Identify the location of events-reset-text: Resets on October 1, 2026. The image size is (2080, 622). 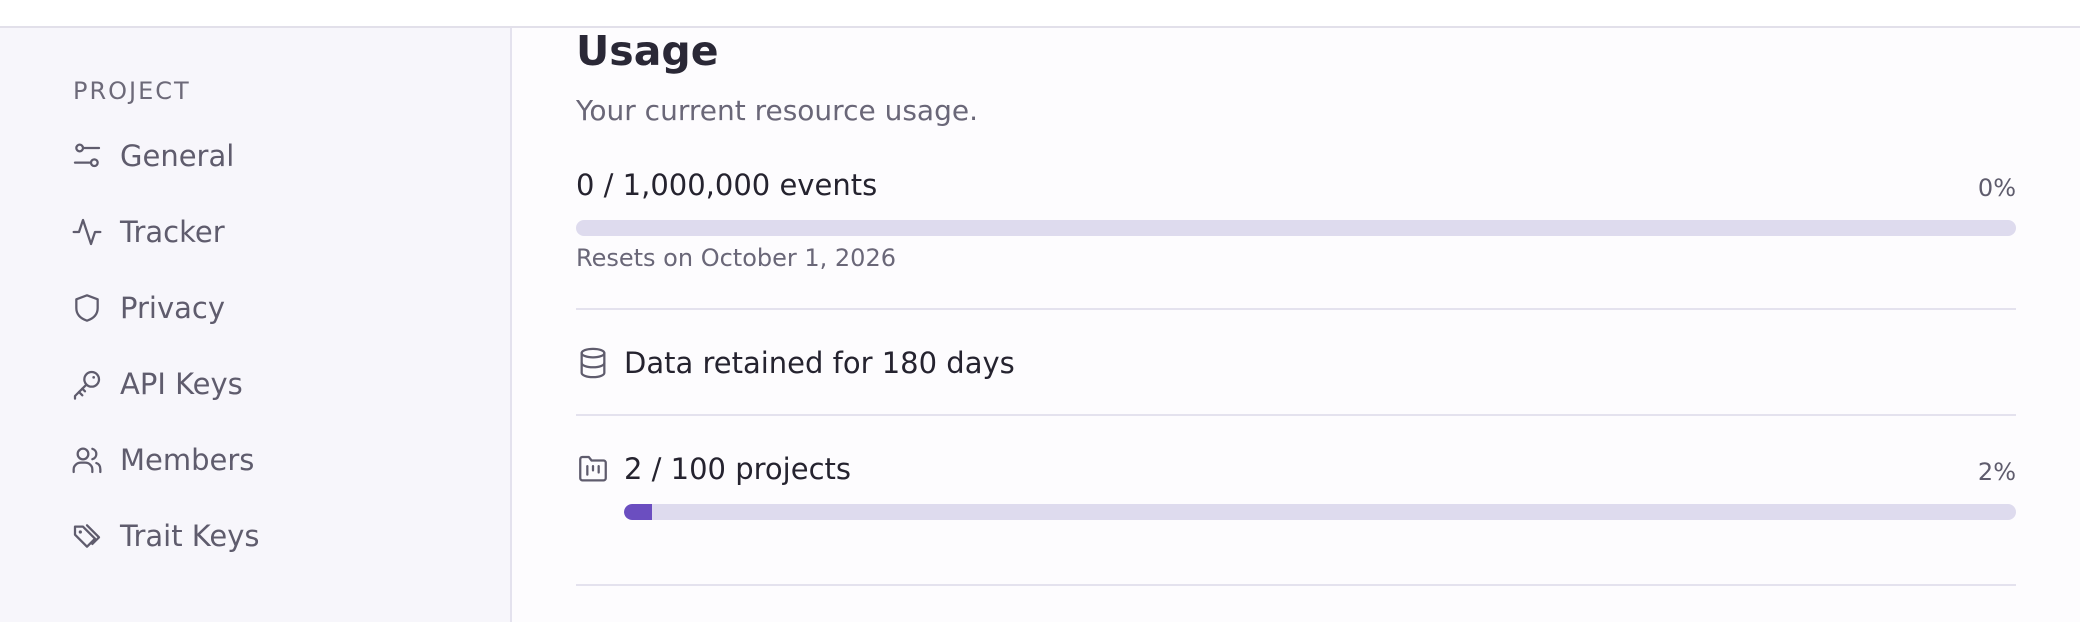
(736, 258).